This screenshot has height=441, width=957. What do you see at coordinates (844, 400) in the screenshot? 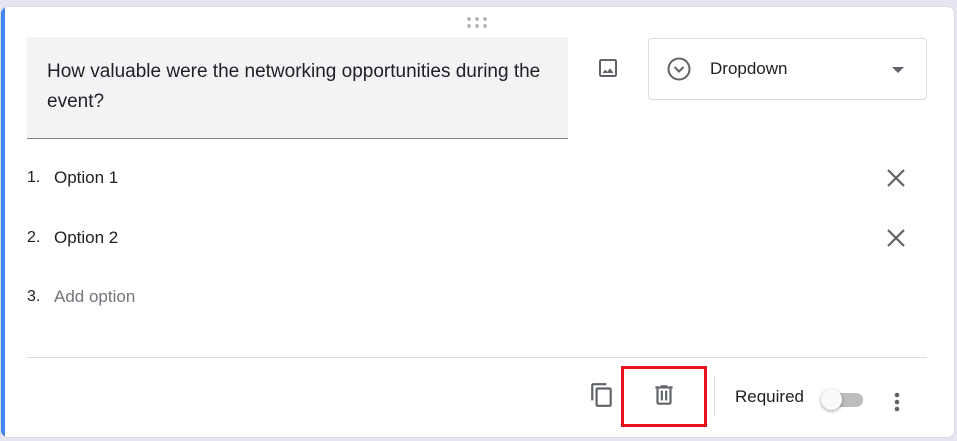
I see `required-toggle` at bounding box center [844, 400].